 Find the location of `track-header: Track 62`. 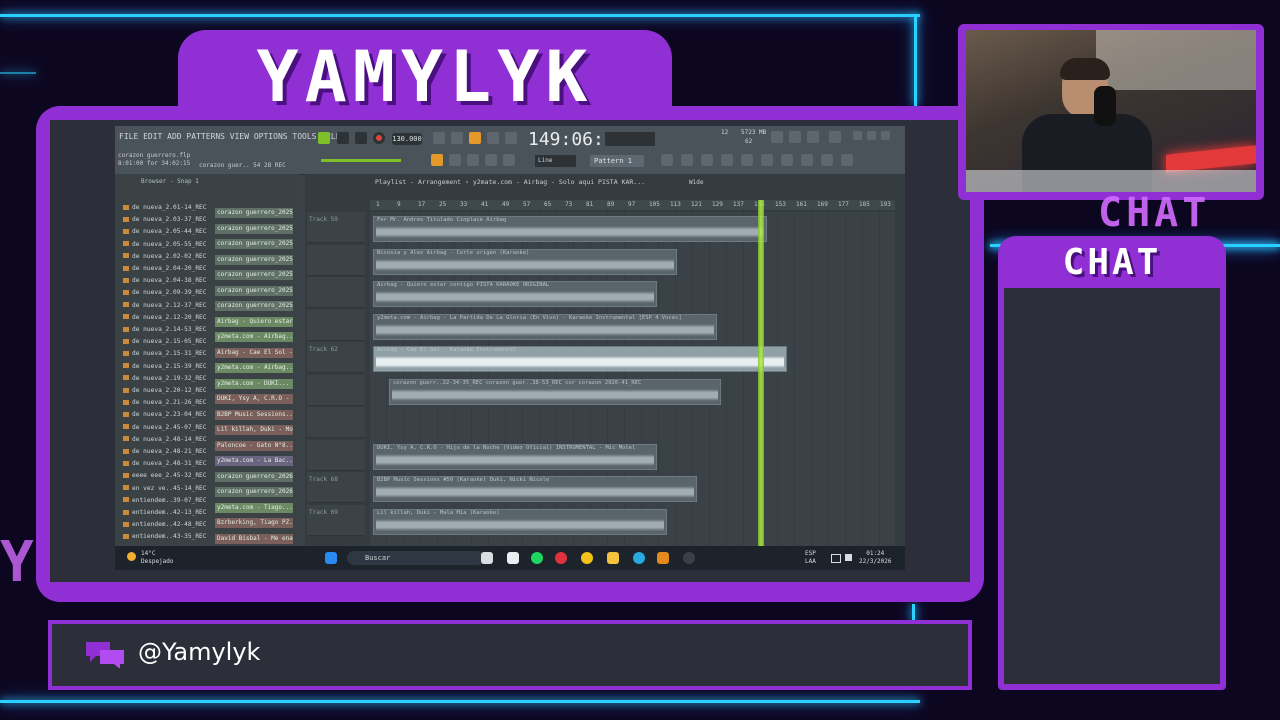

track-header: Track 62 is located at coordinates (336, 357).